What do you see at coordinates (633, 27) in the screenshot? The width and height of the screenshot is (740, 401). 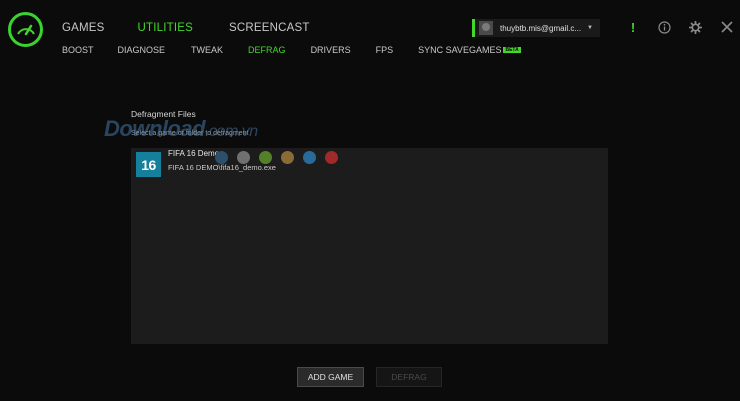 I see `alert-icon: !` at bounding box center [633, 27].